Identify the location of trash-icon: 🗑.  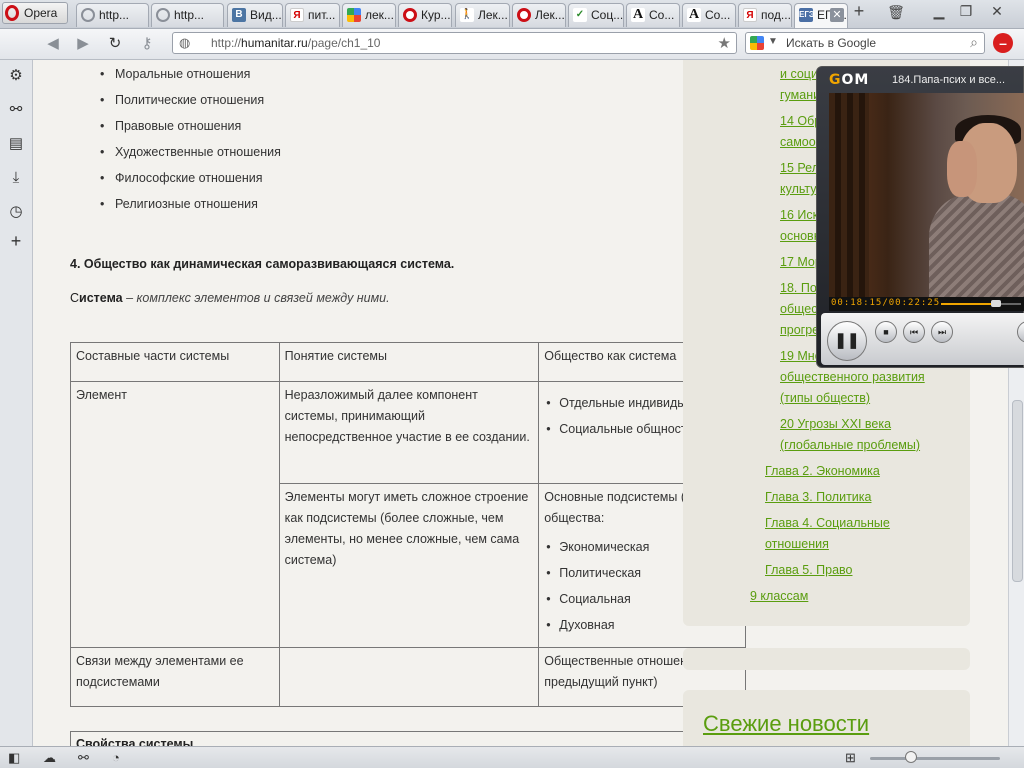
(896, 12).